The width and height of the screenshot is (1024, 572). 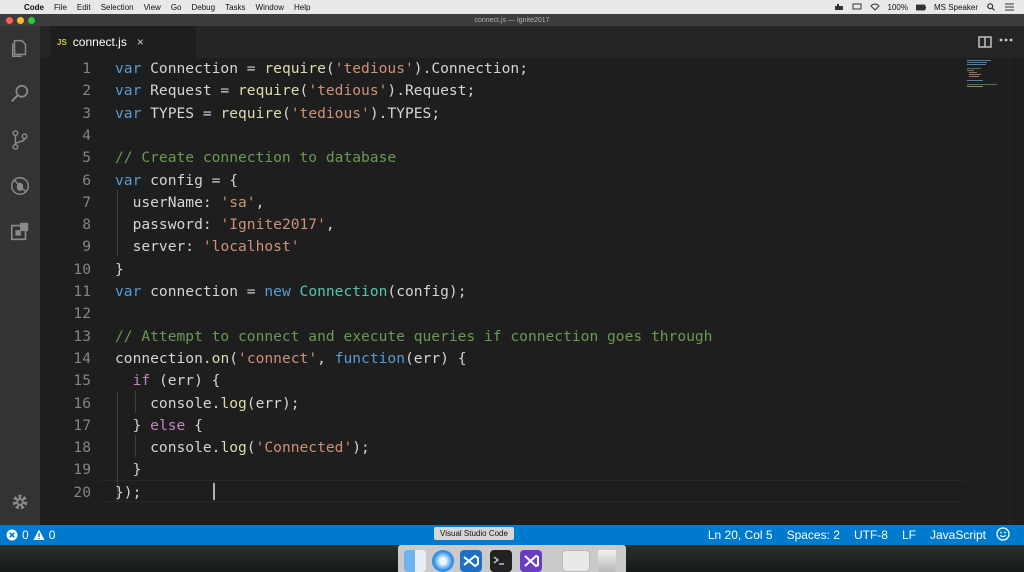 I want to click on code-line: 15 if (err) {, so click(x=502, y=381).